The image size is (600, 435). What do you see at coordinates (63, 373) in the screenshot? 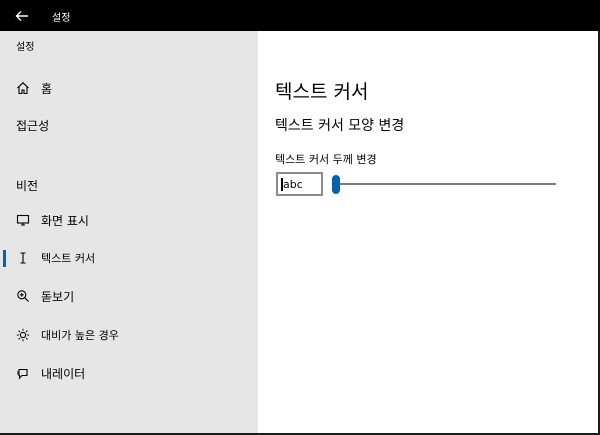
I see `sidebar-item-label: 내레이터` at bounding box center [63, 373].